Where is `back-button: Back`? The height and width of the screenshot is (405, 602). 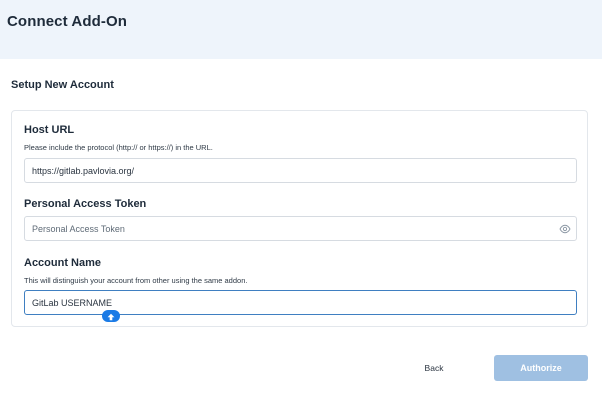 back-button: Back is located at coordinates (434, 368).